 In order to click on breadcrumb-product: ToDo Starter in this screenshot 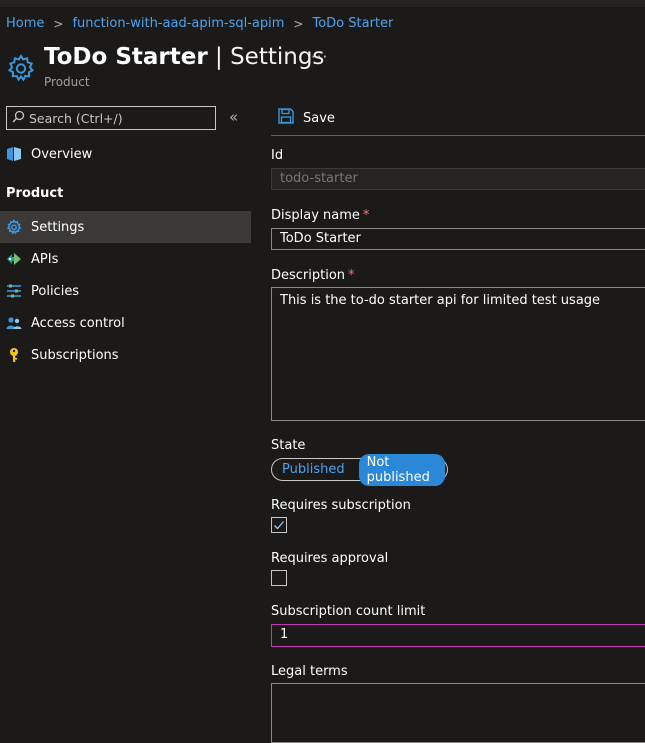, I will do `click(352, 23)`.